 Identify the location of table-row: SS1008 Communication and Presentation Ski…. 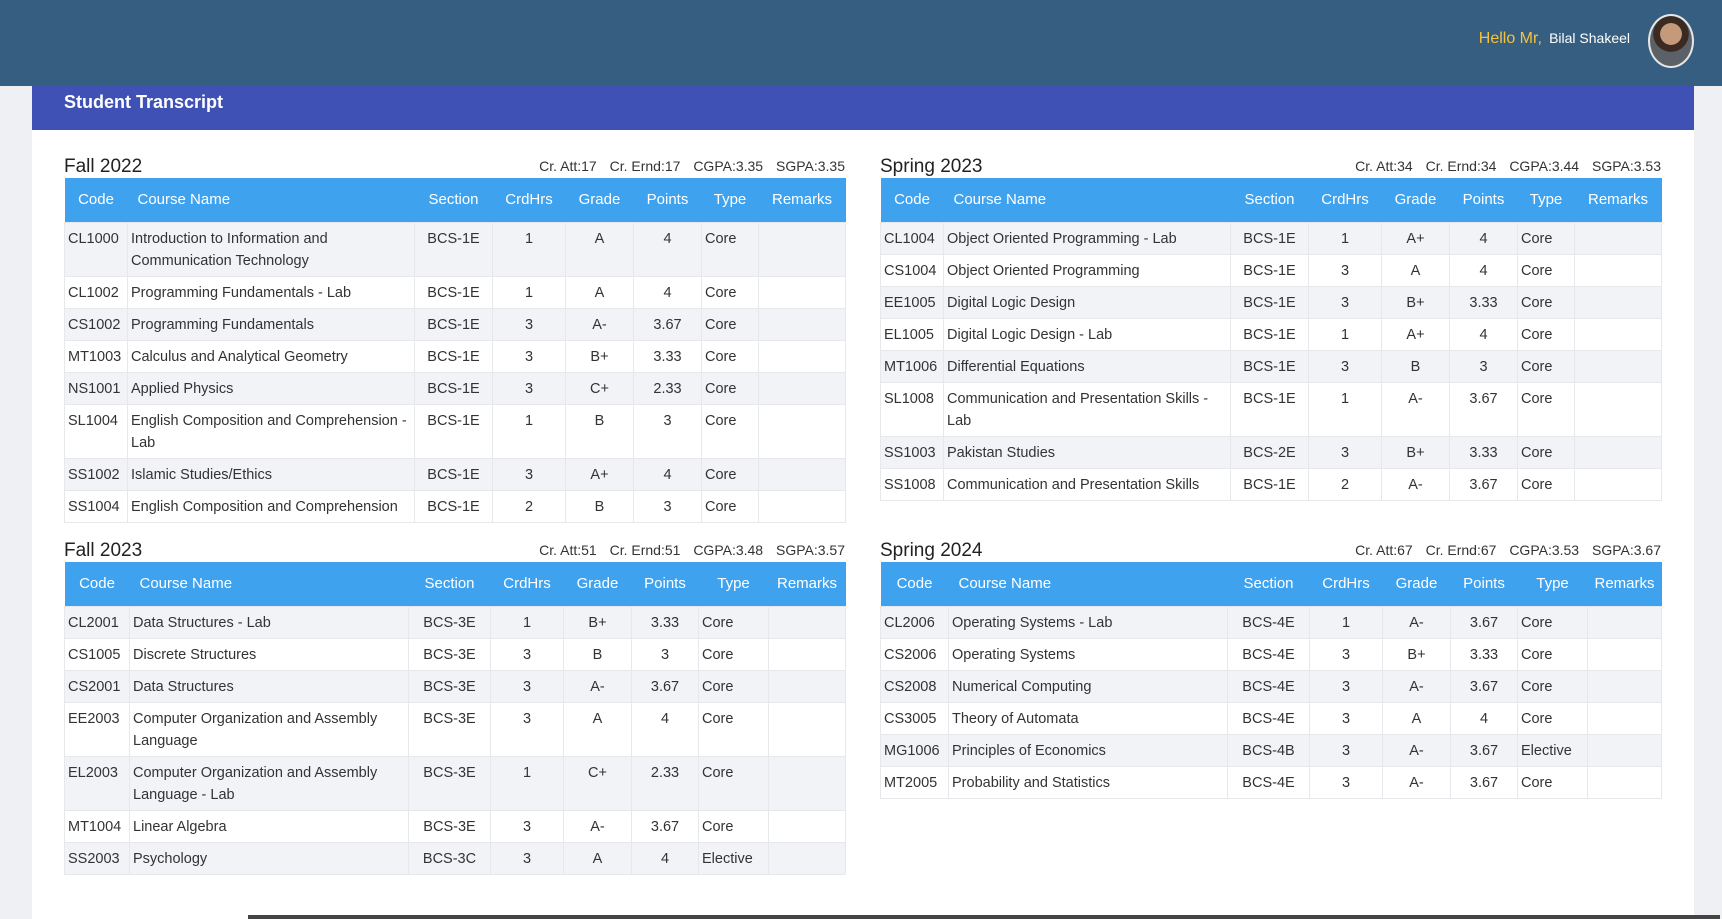
(1271, 484).